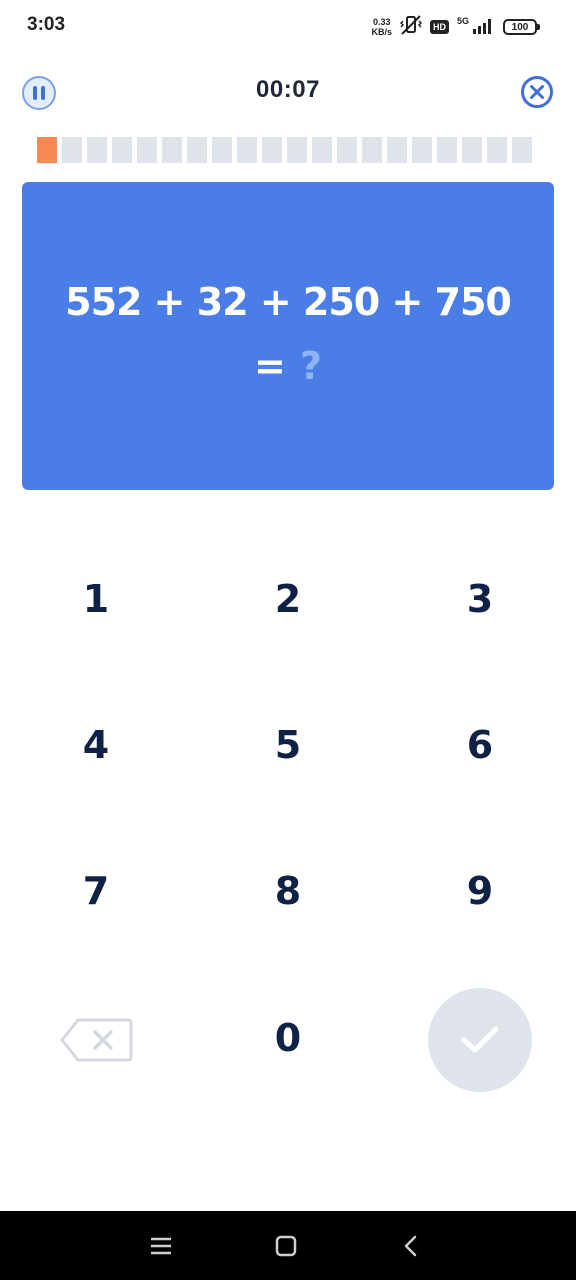 Image resolution: width=576 pixels, height=1280 pixels. Describe the element at coordinates (288, 27) in the screenshot. I see `status-bar: 3:03 0.33 KB/s HD 5G 100` at that location.